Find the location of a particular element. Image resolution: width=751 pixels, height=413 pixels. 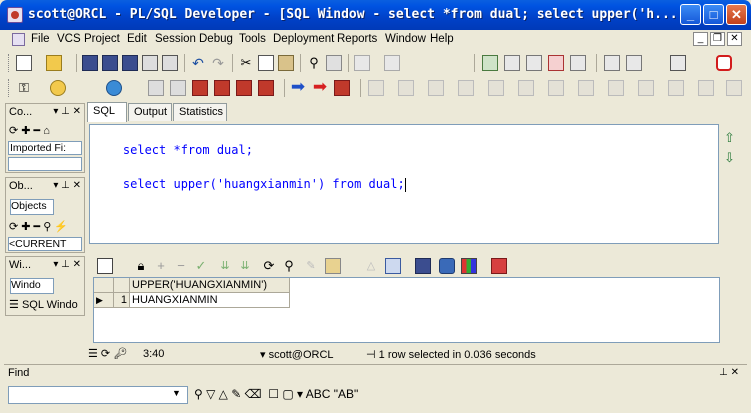

imported-scroll is located at coordinates (45, 164).